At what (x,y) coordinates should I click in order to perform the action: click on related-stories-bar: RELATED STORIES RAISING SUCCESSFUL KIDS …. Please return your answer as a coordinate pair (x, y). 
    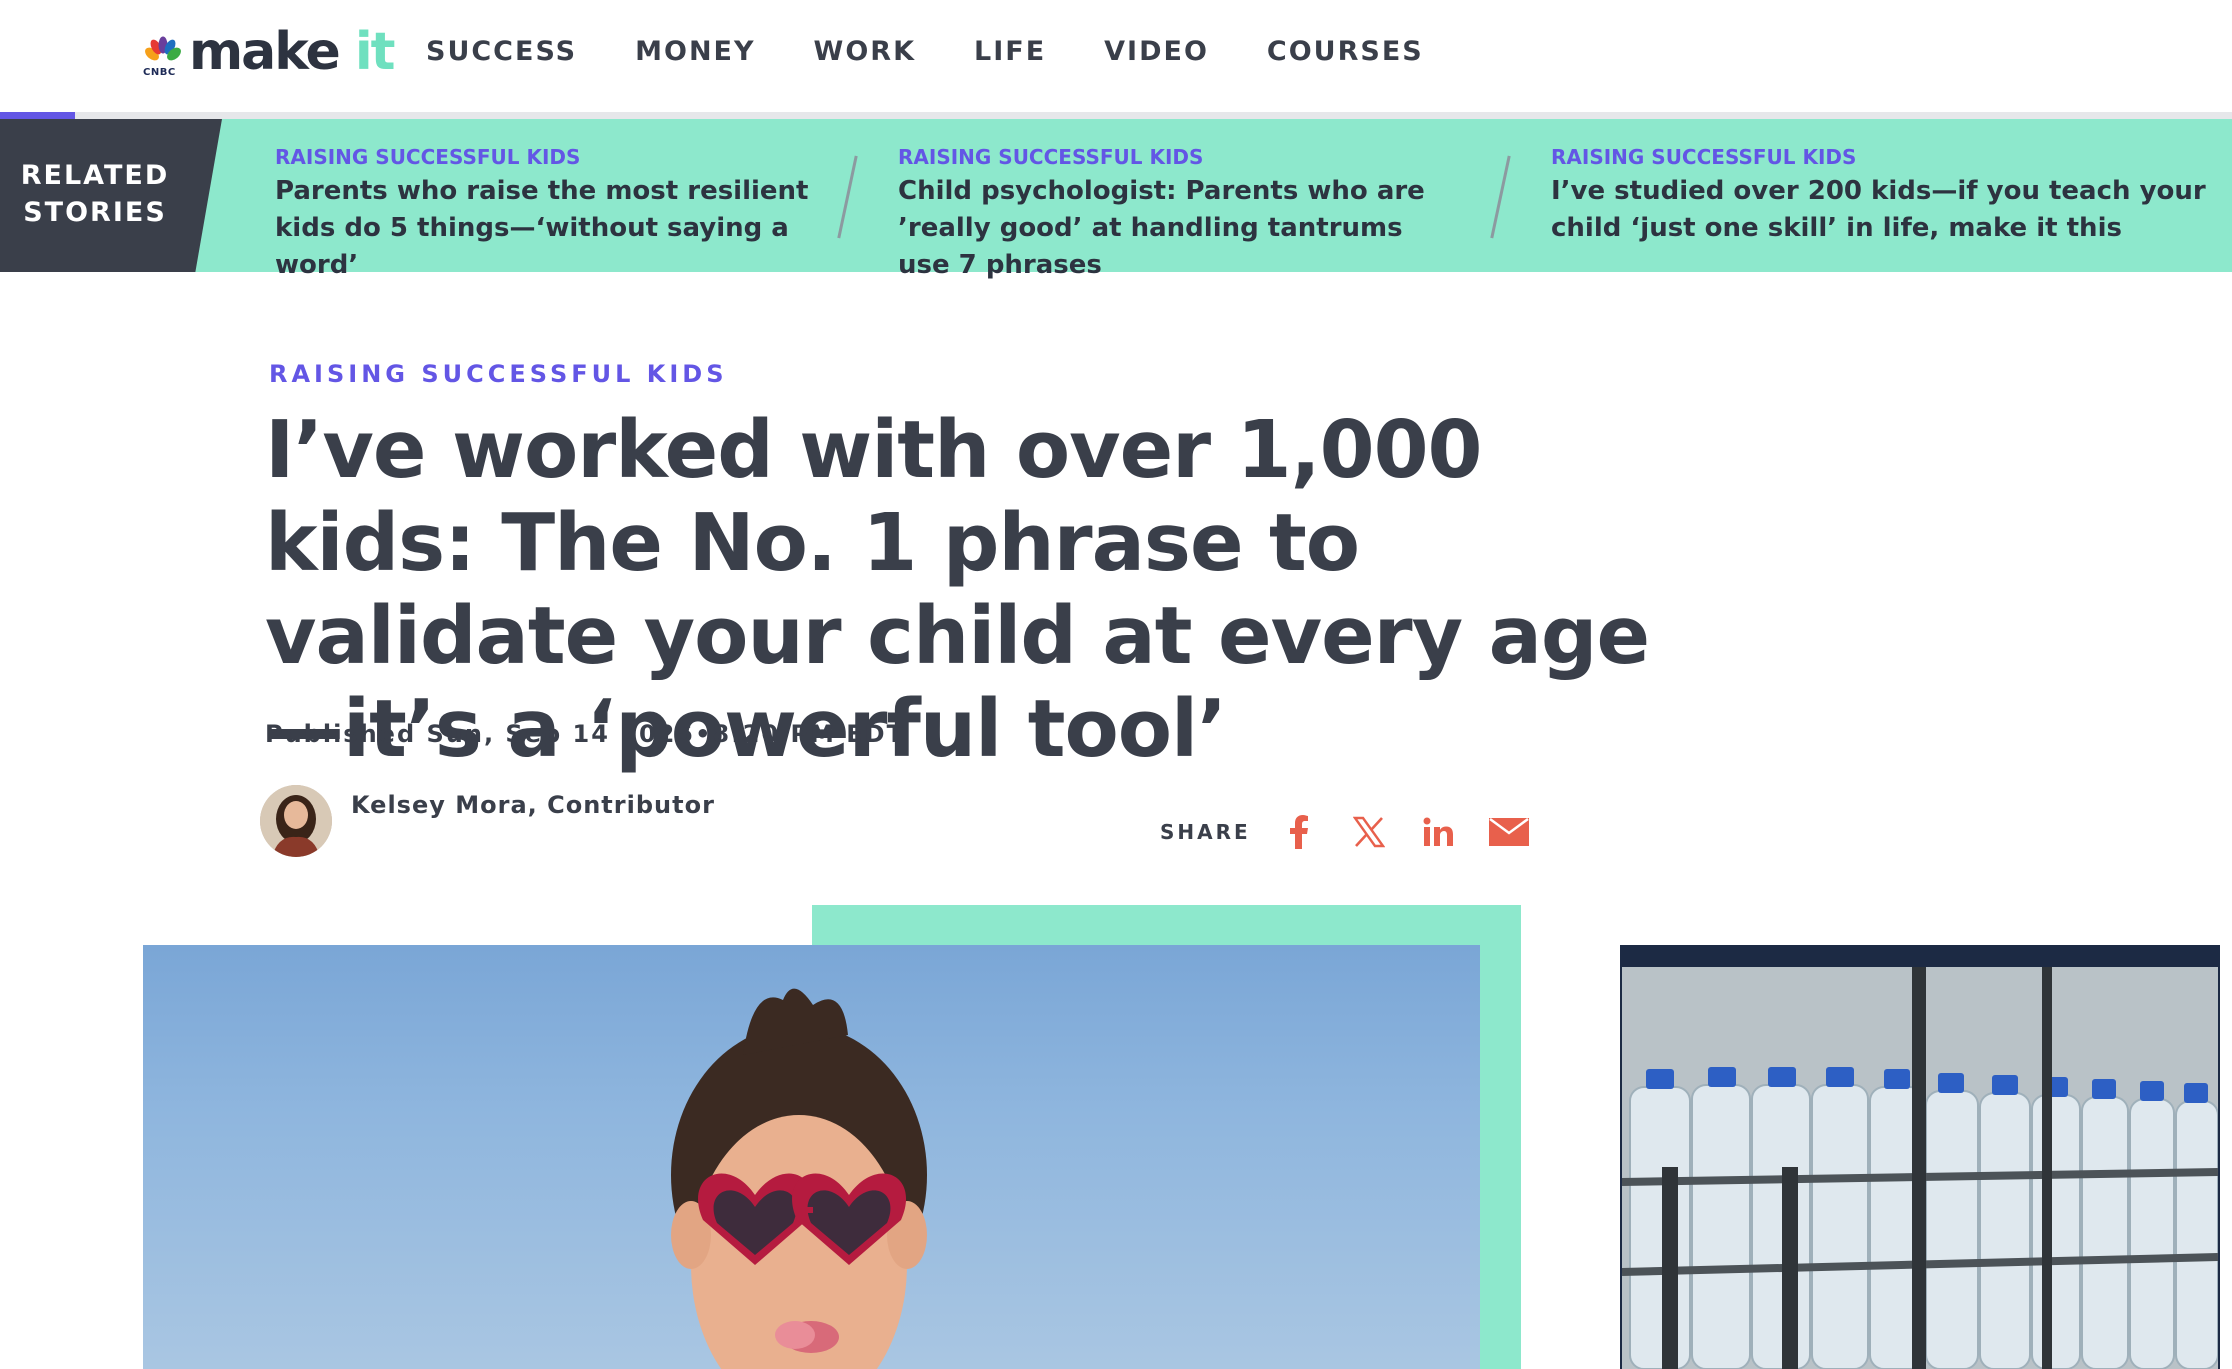
    Looking at the image, I should click on (1116, 199).